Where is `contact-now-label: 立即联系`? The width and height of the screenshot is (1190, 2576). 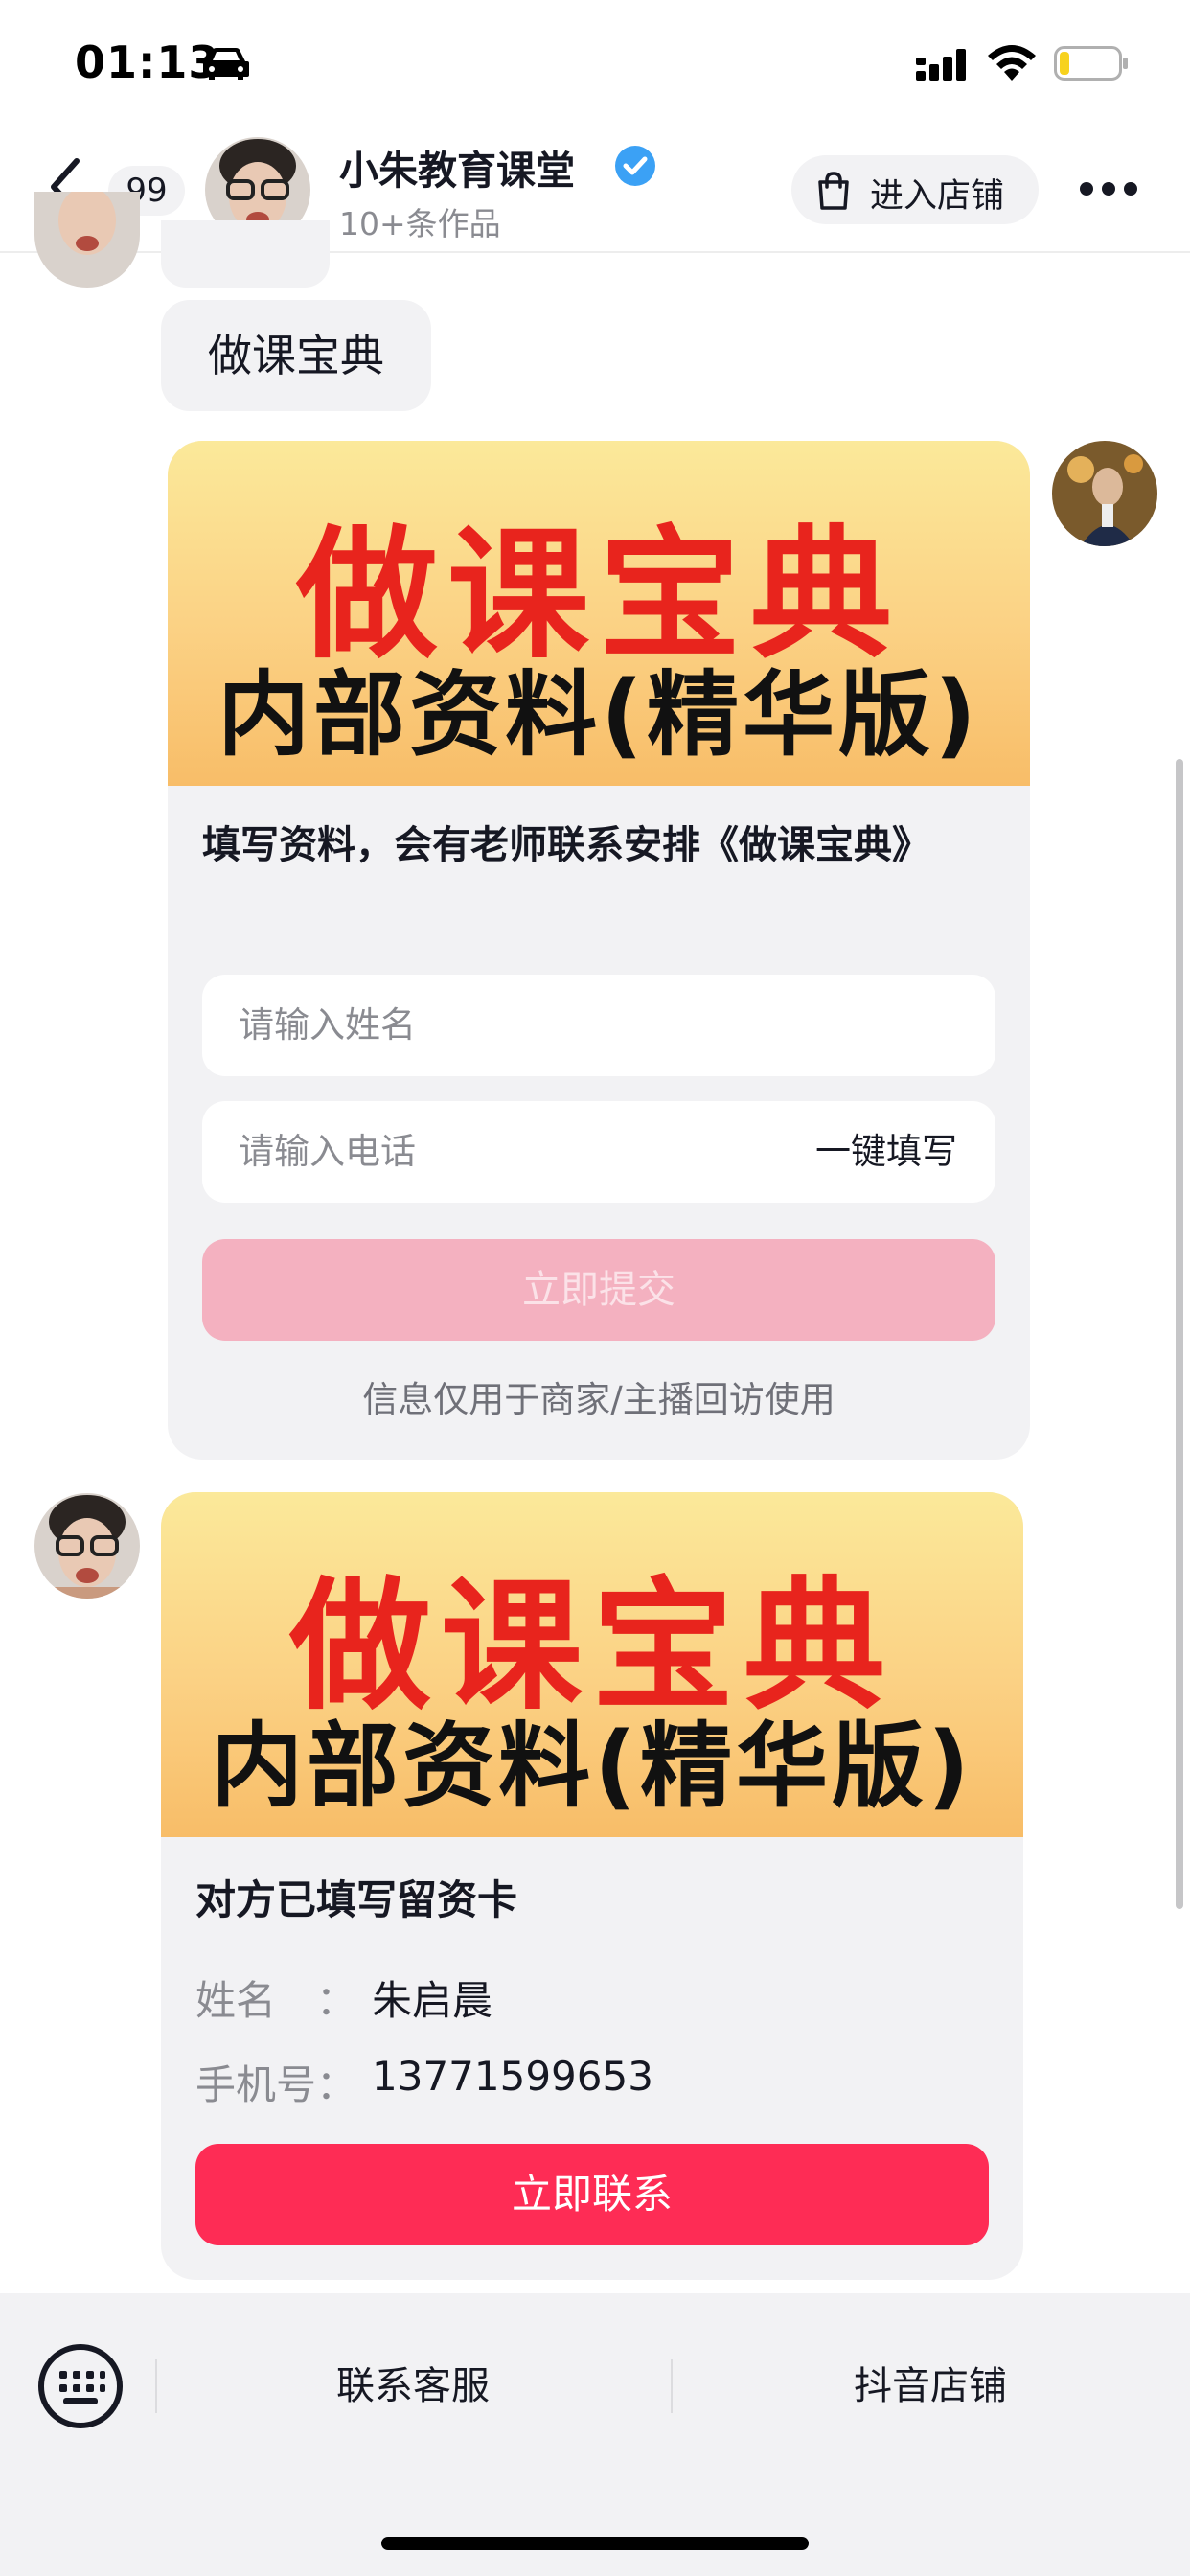
contact-now-label: 立即联系 is located at coordinates (592, 2194).